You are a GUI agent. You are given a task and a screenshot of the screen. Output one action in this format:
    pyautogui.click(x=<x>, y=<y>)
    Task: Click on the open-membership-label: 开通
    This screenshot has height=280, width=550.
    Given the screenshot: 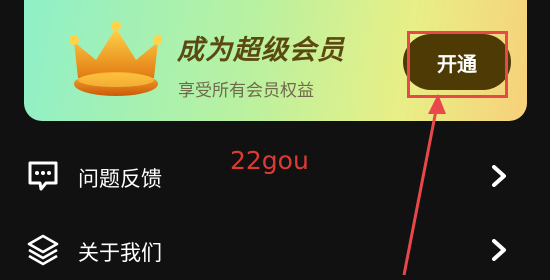 What is the action you would take?
    pyautogui.click(x=457, y=63)
    